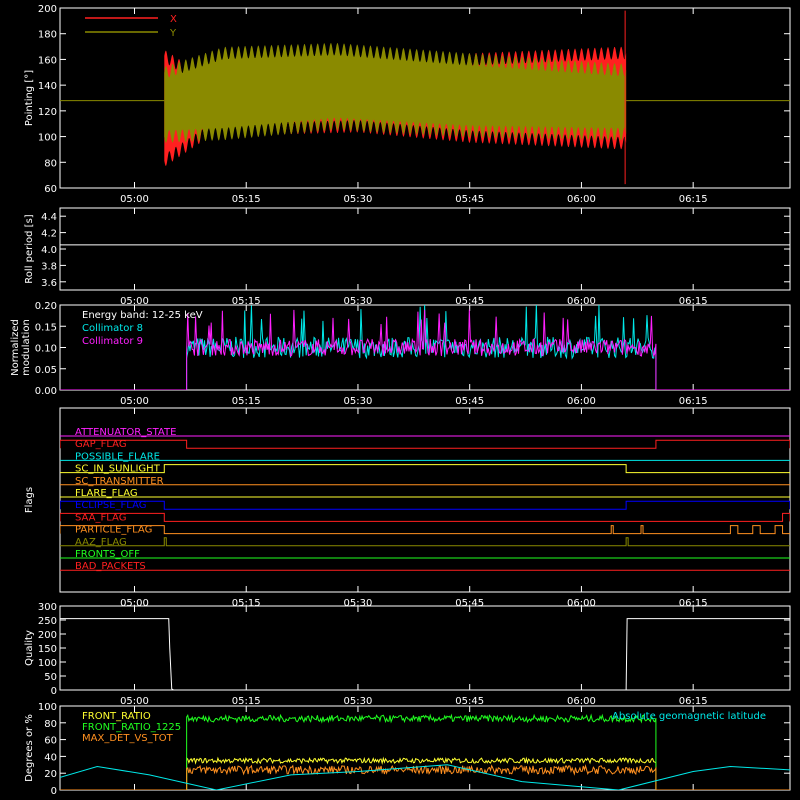 This screenshot has height=800, width=800. I want to click on legend-label: FRONT_RATIO, so click(116, 716).